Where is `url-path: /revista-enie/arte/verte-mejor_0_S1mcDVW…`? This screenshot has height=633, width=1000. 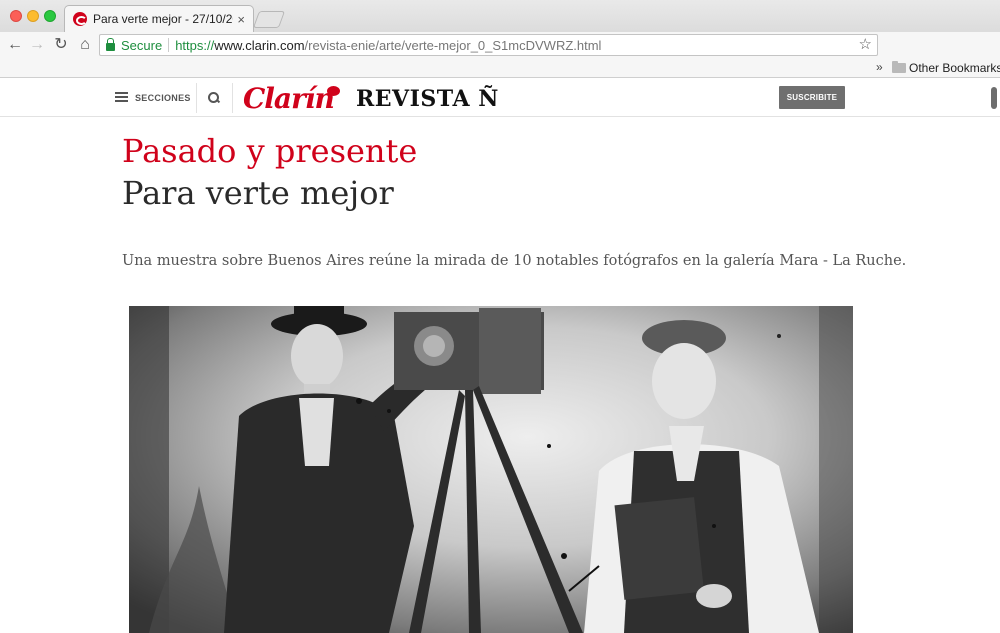 url-path: /revista-enie/arte/verte-mejor_0_S1mcDVW… is located at coordinates (453, 45).